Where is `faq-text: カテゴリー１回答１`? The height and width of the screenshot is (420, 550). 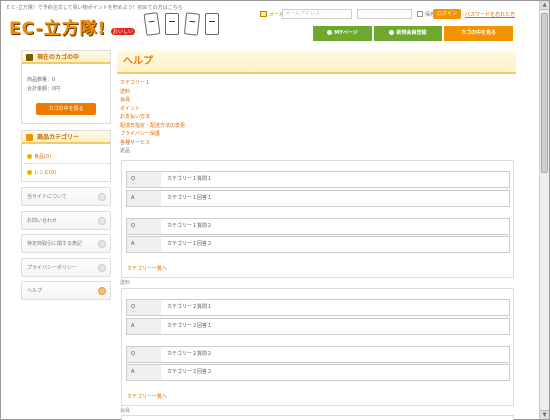 faq-text: カテゴリー１回答１ is located at coordinates (190, 198).